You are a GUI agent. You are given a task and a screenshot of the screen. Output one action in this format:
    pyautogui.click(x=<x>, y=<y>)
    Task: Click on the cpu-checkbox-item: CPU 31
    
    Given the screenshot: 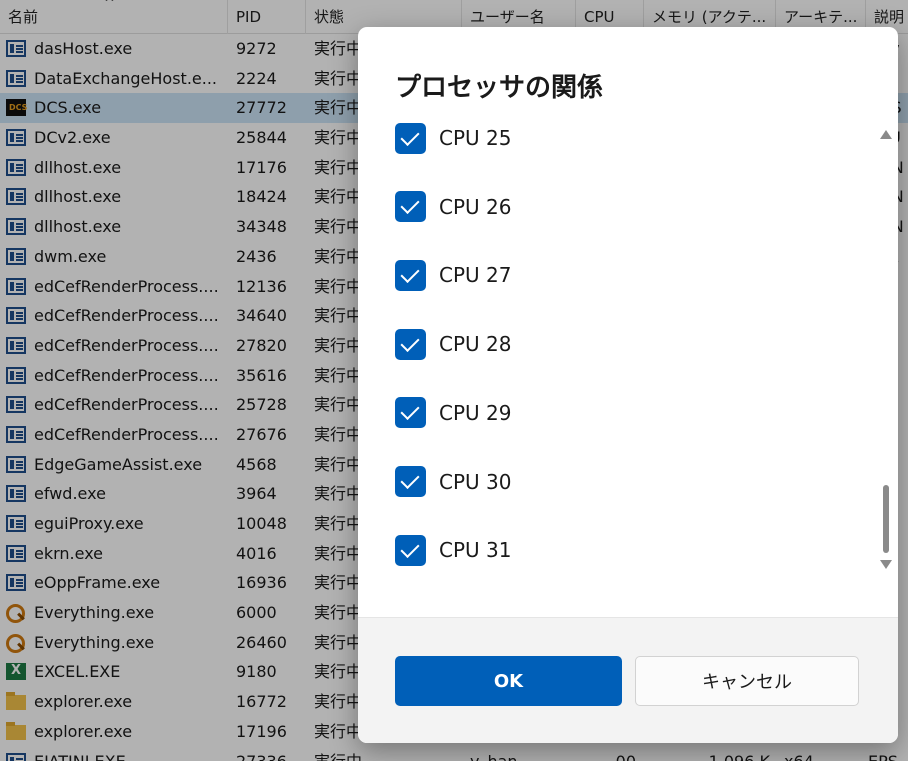 What is the action you would take?
    pyautogui.click(x=453, y=550)
    